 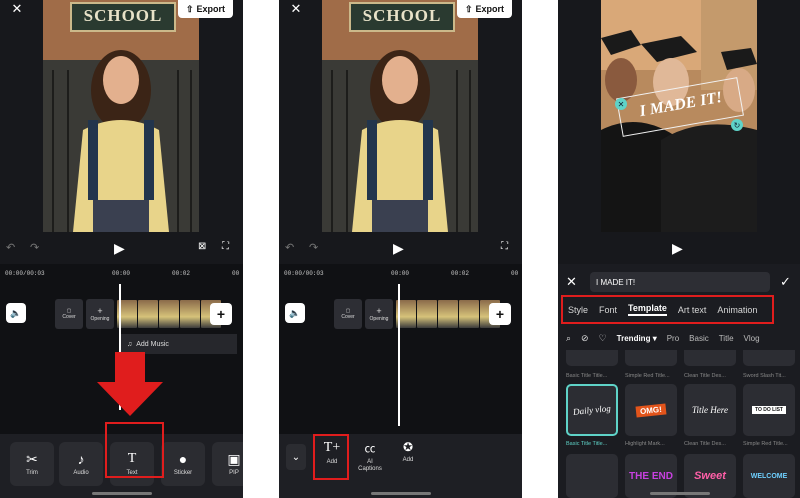 I want to click on add-sticker-icon: ✪, so click(x=408, y=447).